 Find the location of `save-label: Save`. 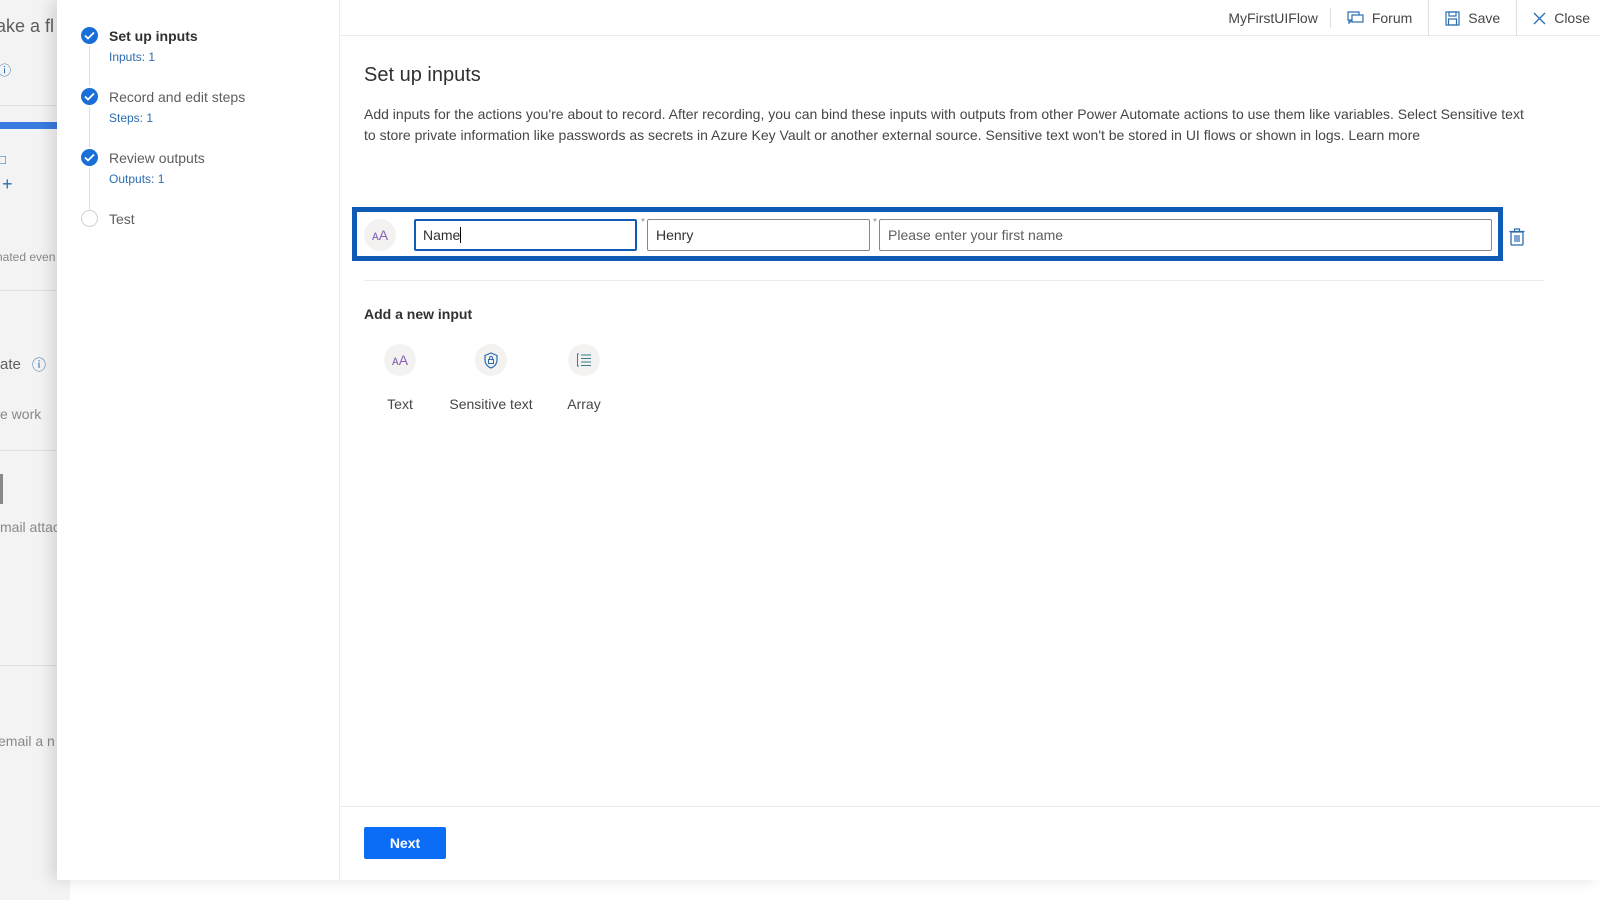

save-label: Save is located at coordinates (1484, 18).